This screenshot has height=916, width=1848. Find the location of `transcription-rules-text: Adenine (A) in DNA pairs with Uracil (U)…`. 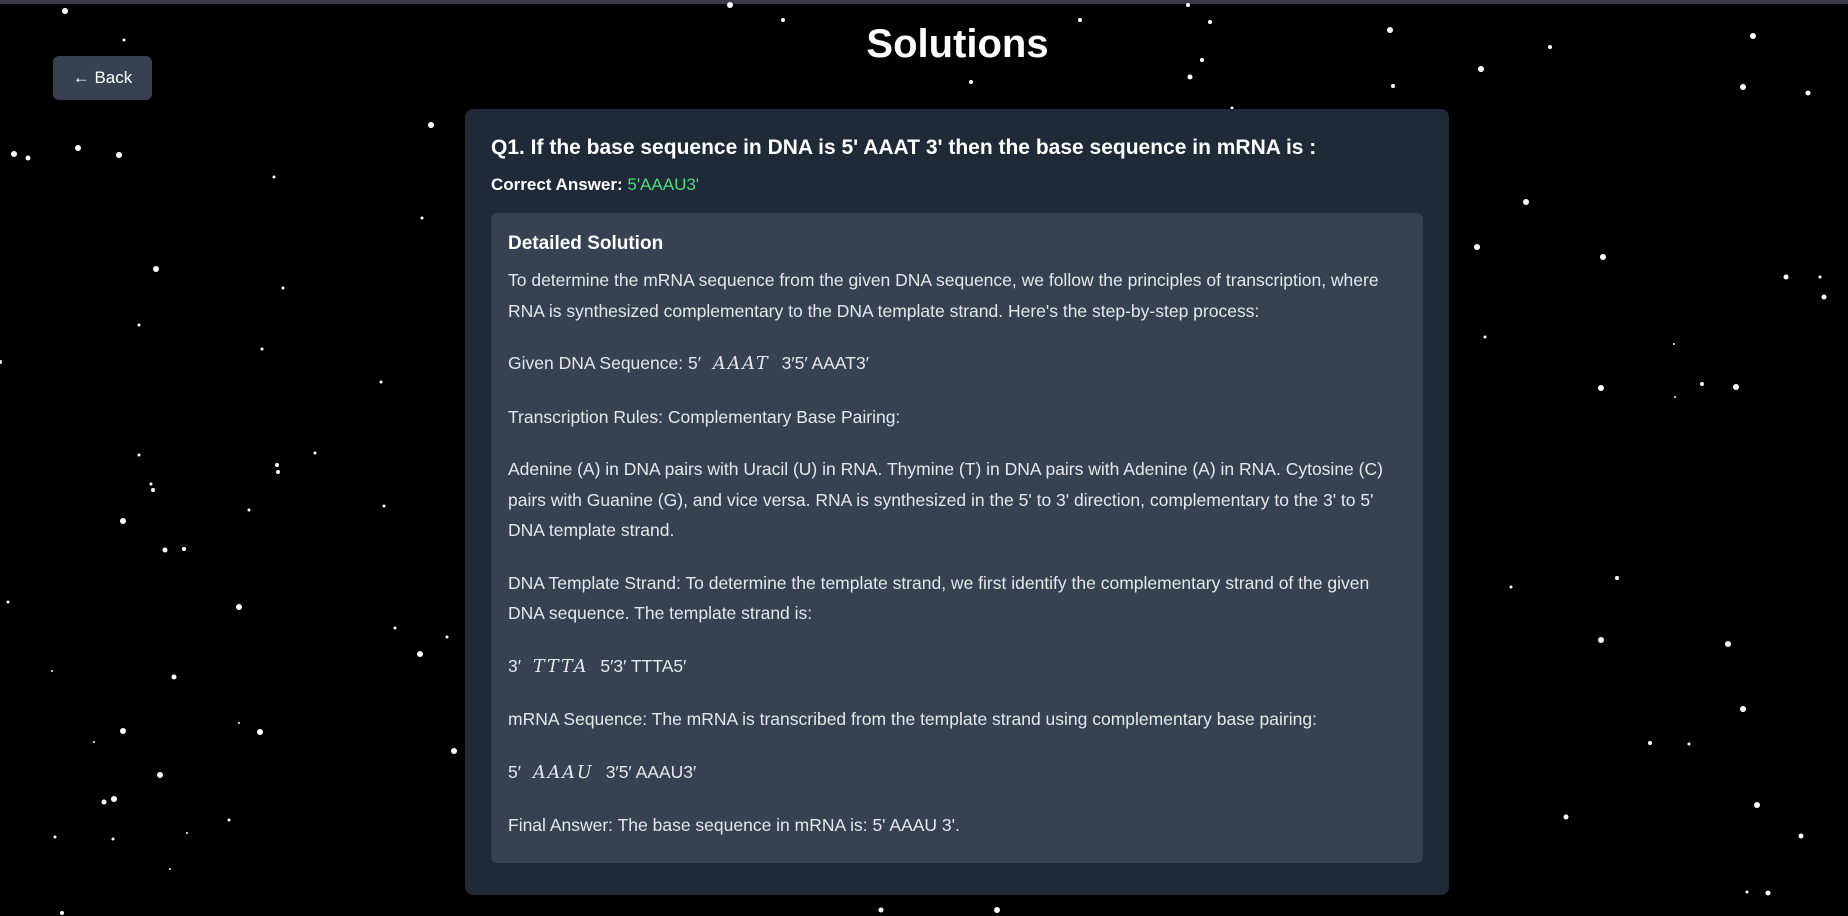

transcription-rules-text: Adenine (A) in DNA pairs with Uracil (U)… is located at coordinates (945, 500).